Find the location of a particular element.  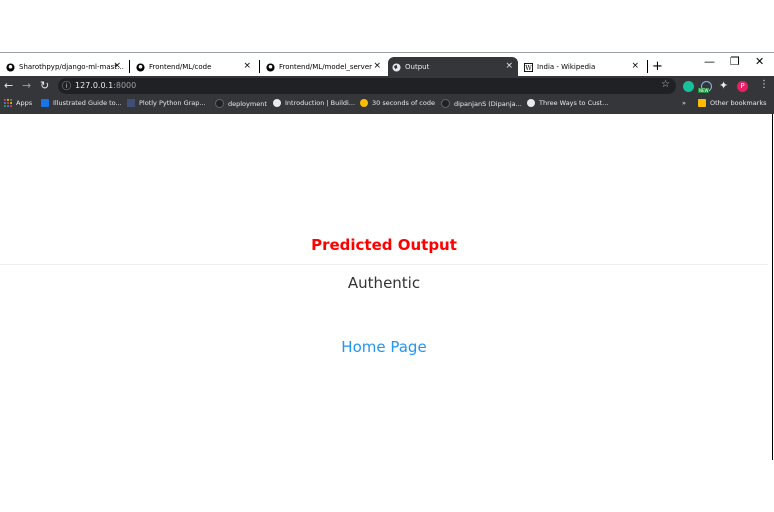

bookmark-apps: Apps is located at coordinates (18, 103).